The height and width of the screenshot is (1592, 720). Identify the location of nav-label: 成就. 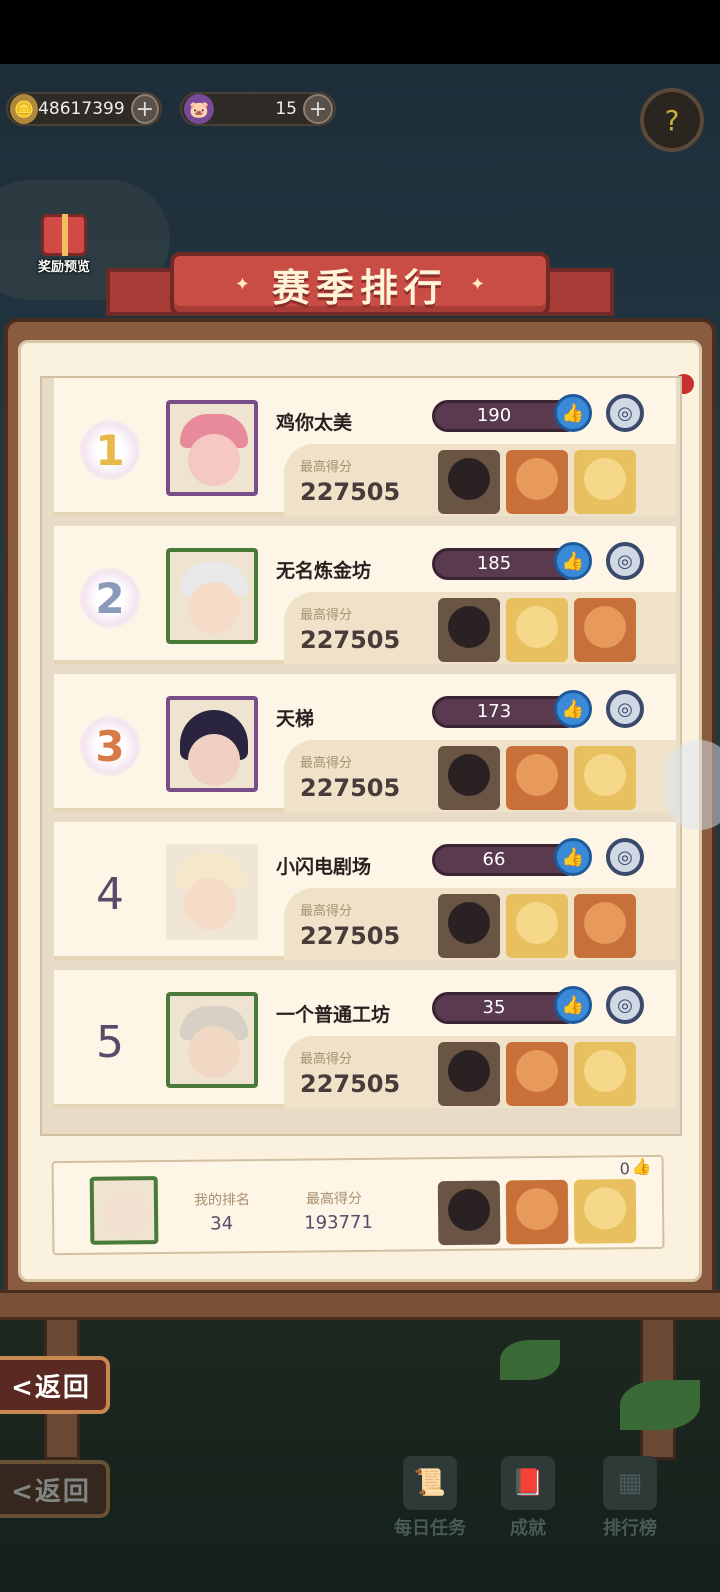
(528, 1528).